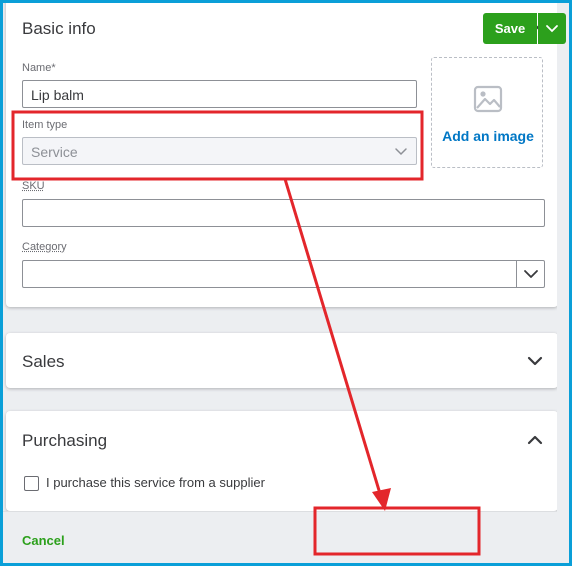 The width and height of the screenshot is (572, 566). What do you see at coordinates (283, 213) in the screenshot?
I see `sku-input` at bounding box center [283, 213].